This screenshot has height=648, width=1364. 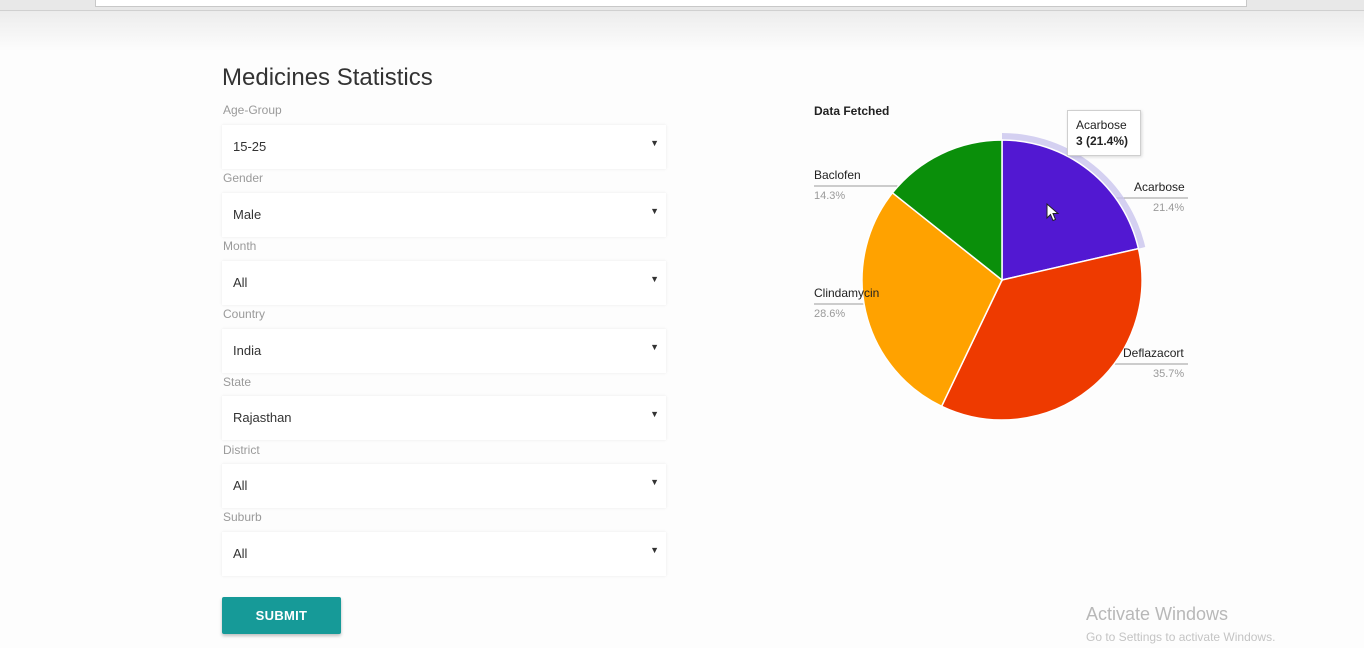 What do you see at coordinates (830, 196) in the screenshot?
I see `slice-pct-baclofen: 14.3%` at bounding box center [830, 196].